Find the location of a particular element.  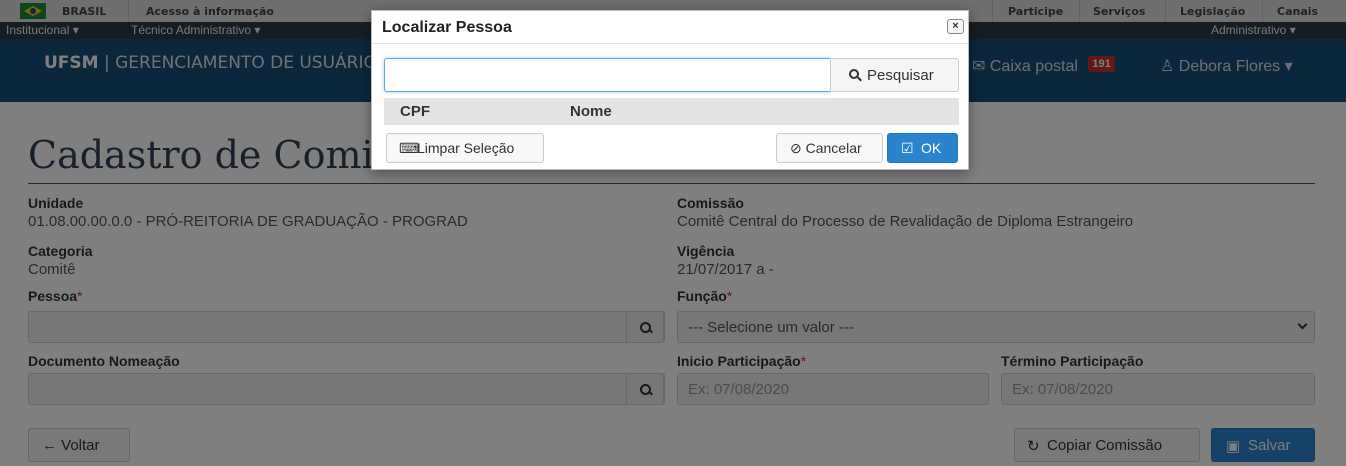

results-table-header: CPF Nome is located at coordinates (671, 111).